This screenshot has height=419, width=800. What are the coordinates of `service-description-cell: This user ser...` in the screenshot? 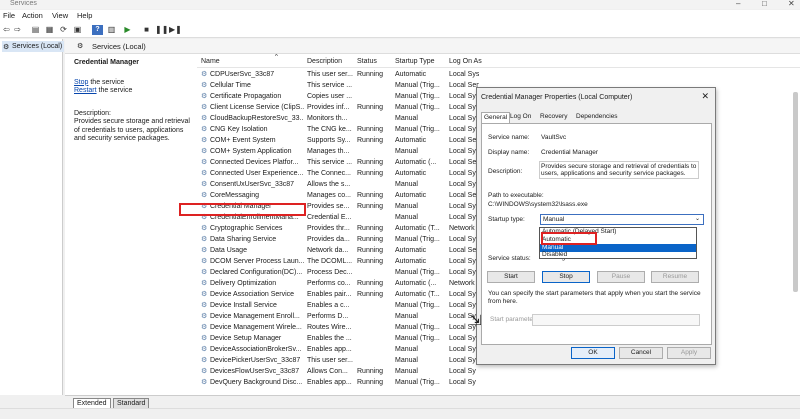 It's located at (330, 74).